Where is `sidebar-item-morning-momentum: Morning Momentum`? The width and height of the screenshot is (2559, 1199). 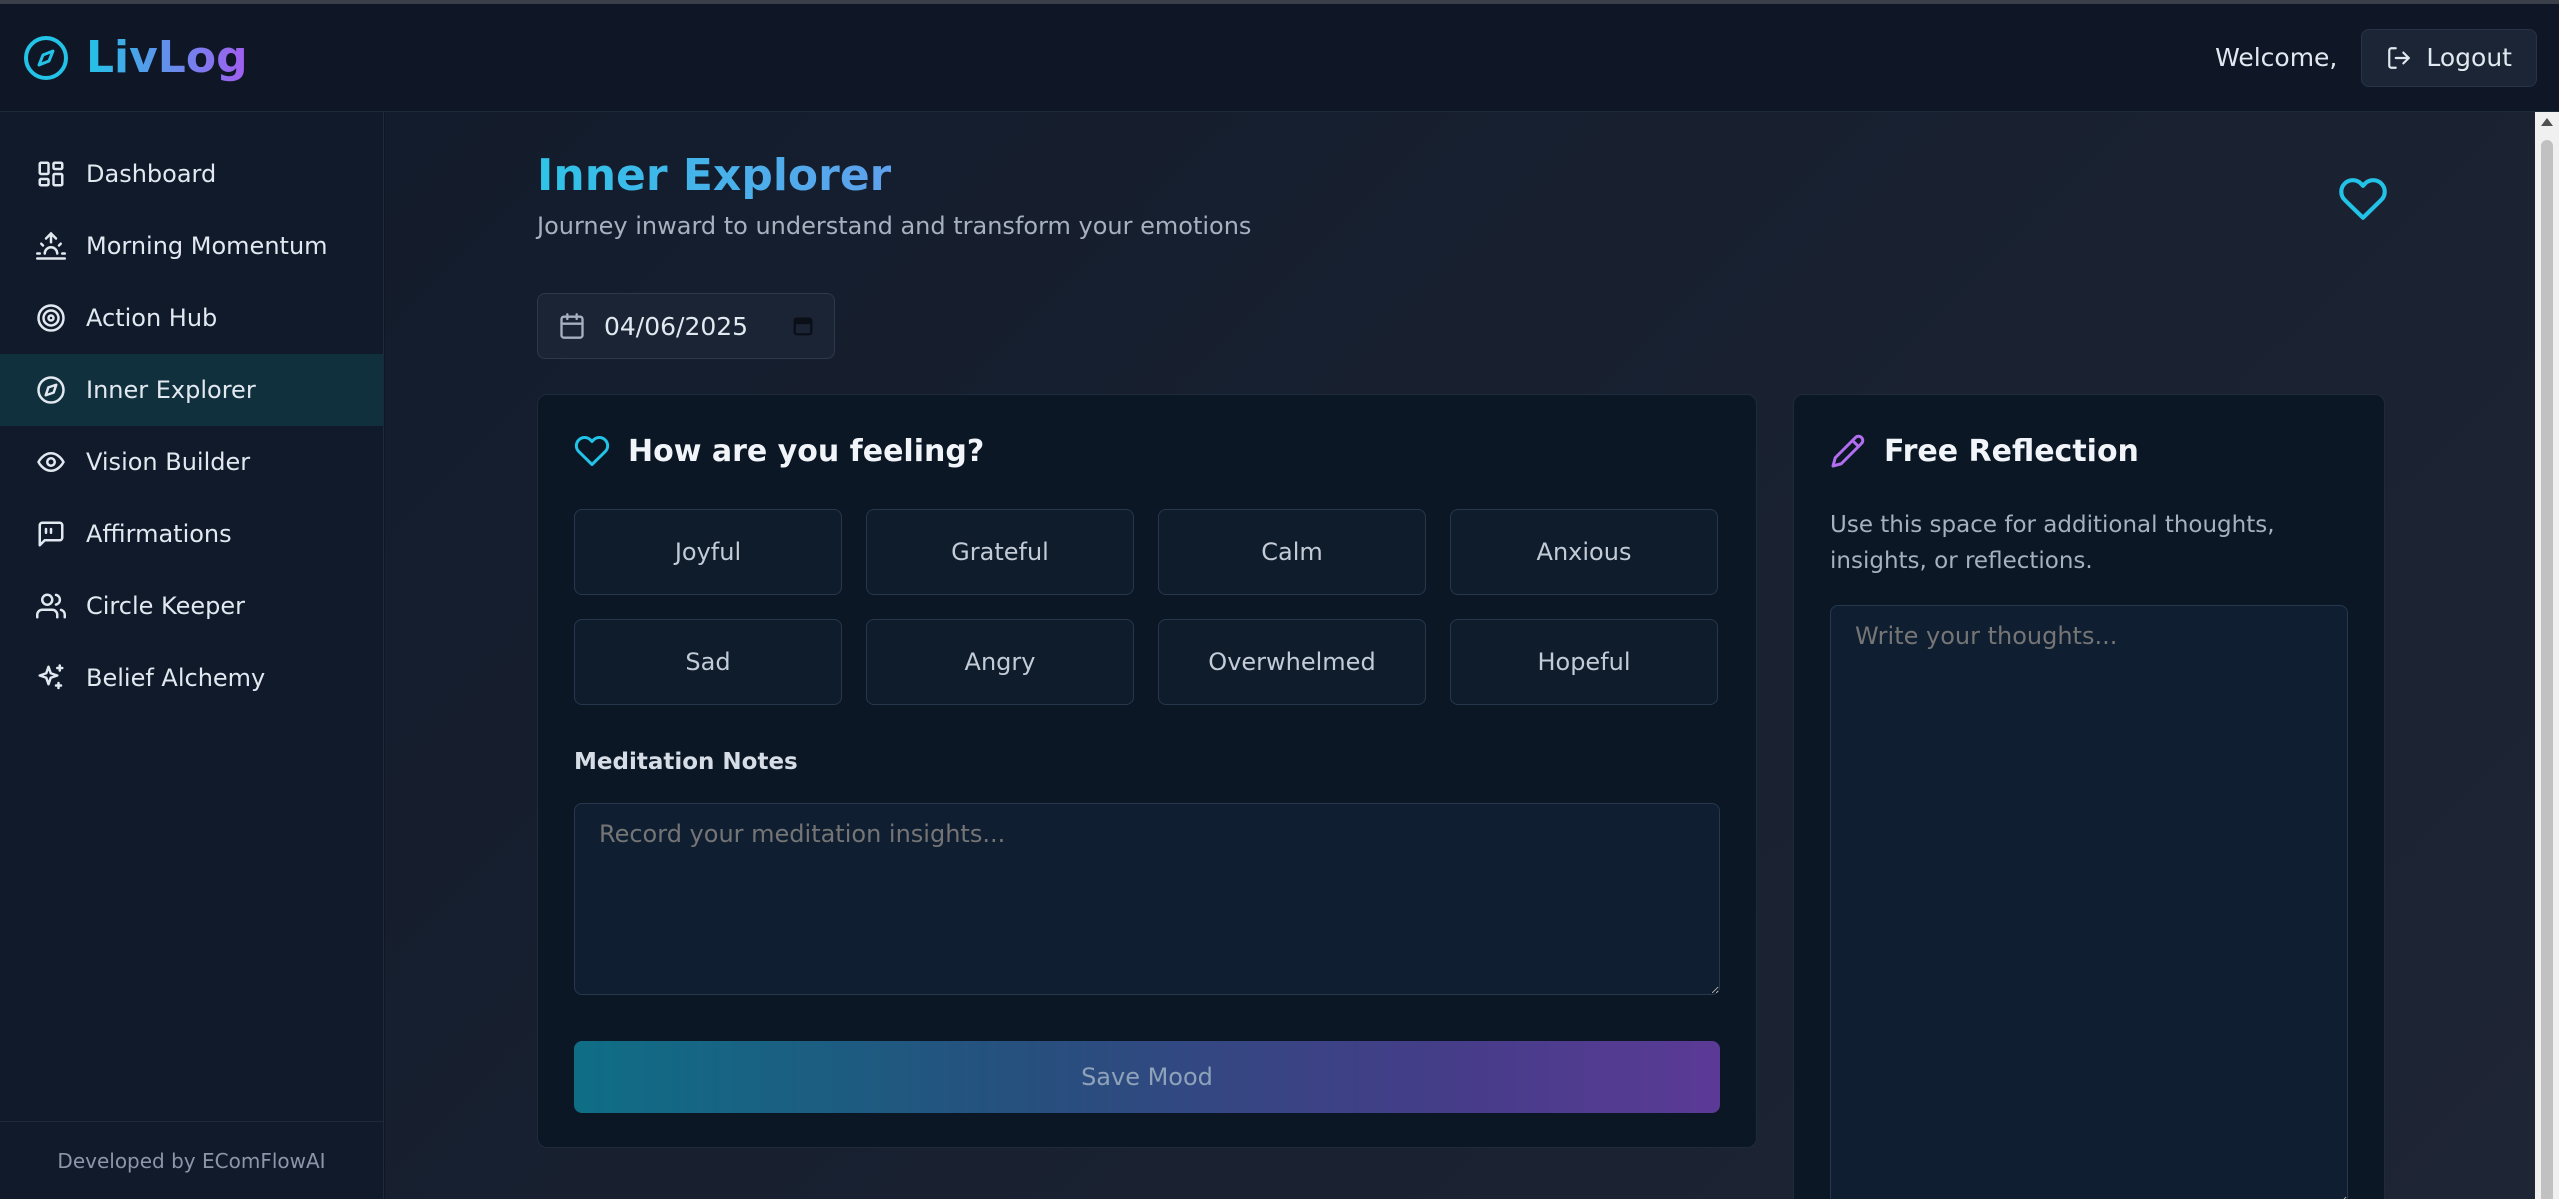
sidebar-item-morning-momentum: Morning Momentum is located at coordinates (191, 246).